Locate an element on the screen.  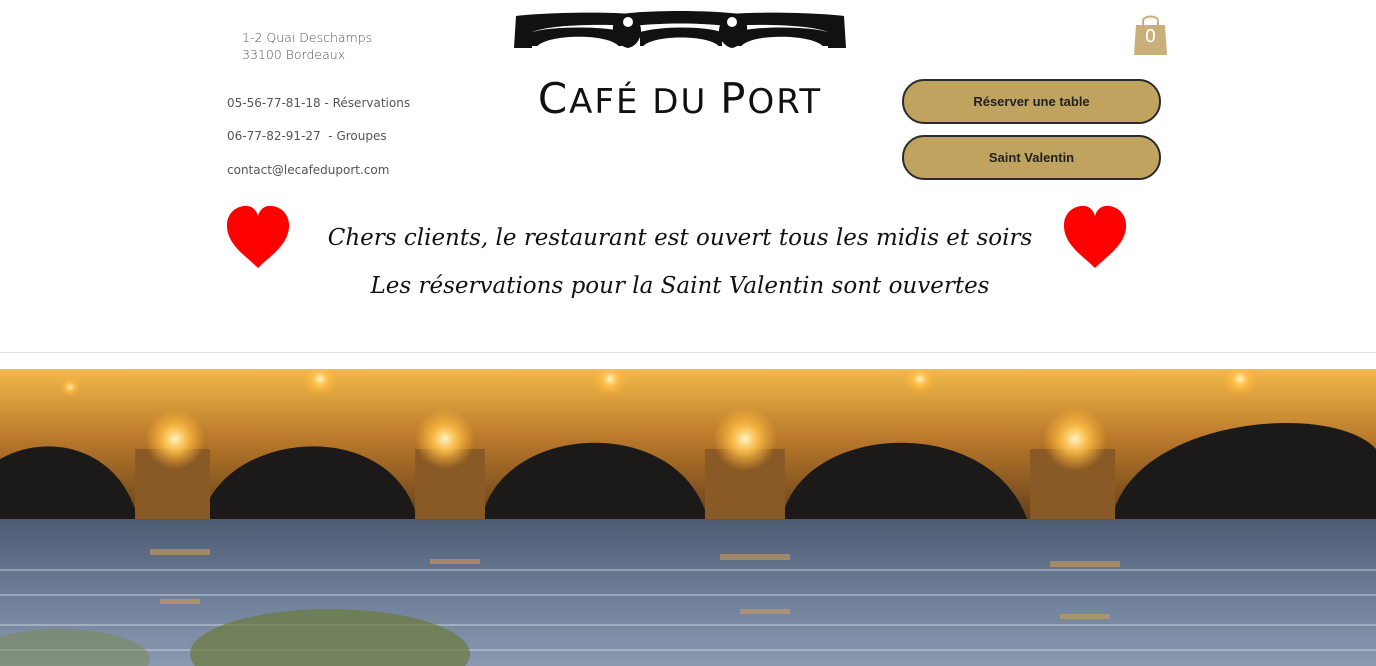
address-city: 33100 Bordeaux is located at coordinates (294, 54).